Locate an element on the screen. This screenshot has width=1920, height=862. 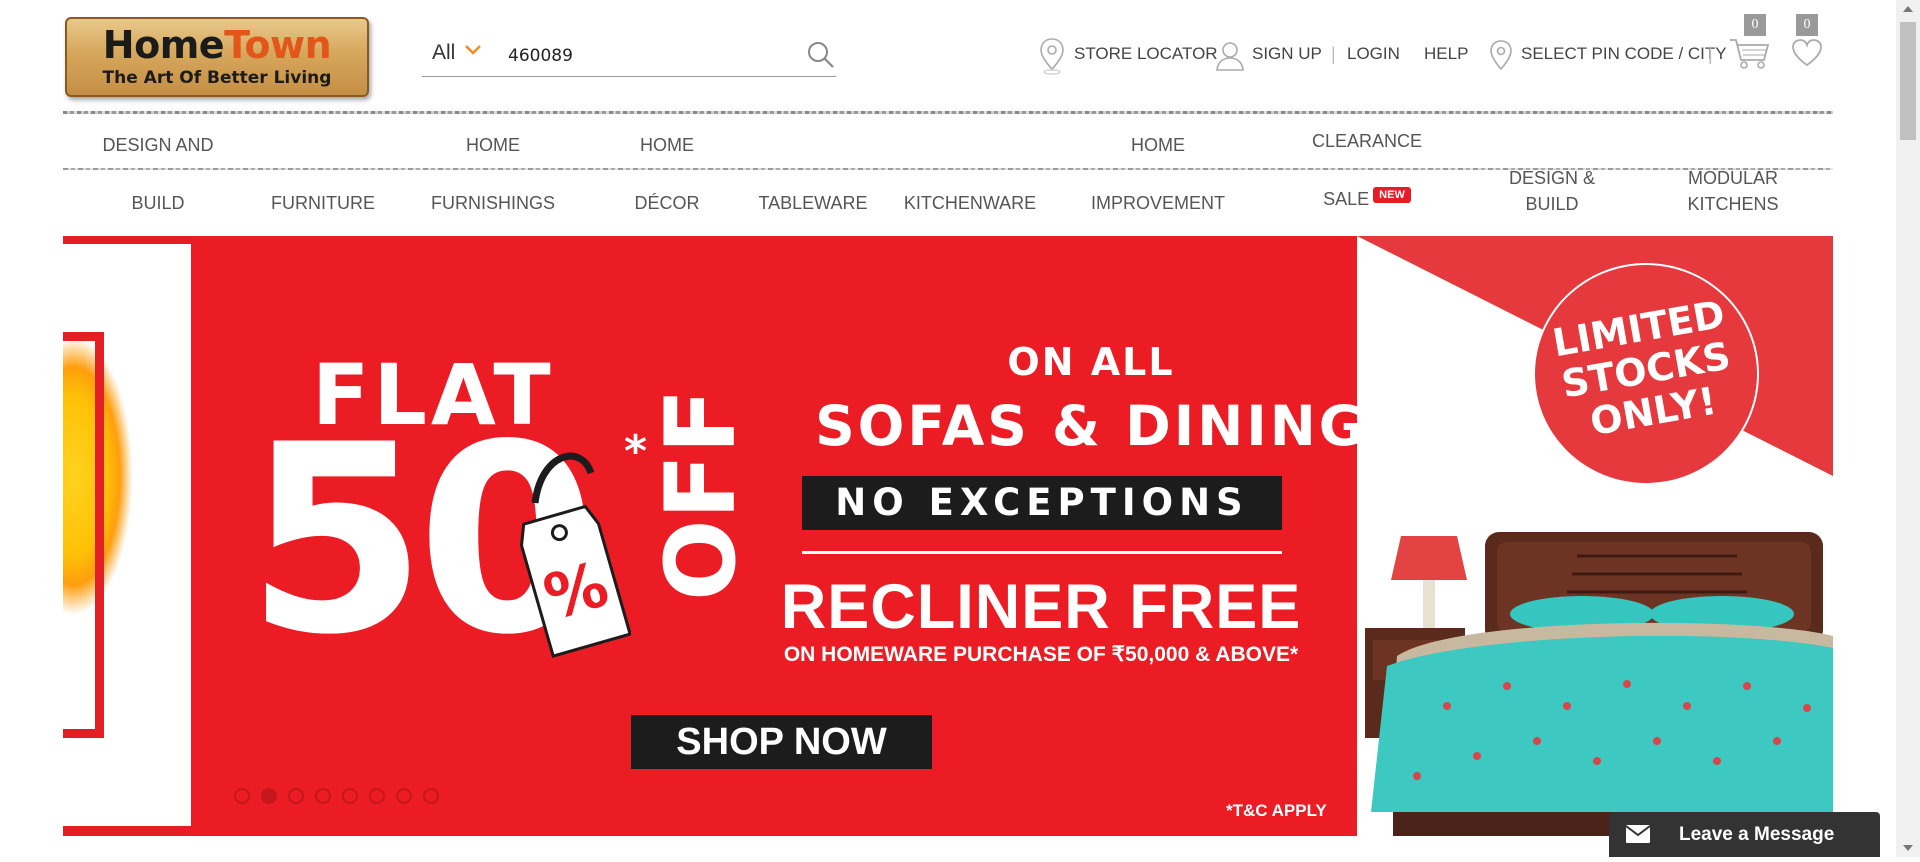
nav-label: KITCHENWARE is located at coordinates (970, 203).